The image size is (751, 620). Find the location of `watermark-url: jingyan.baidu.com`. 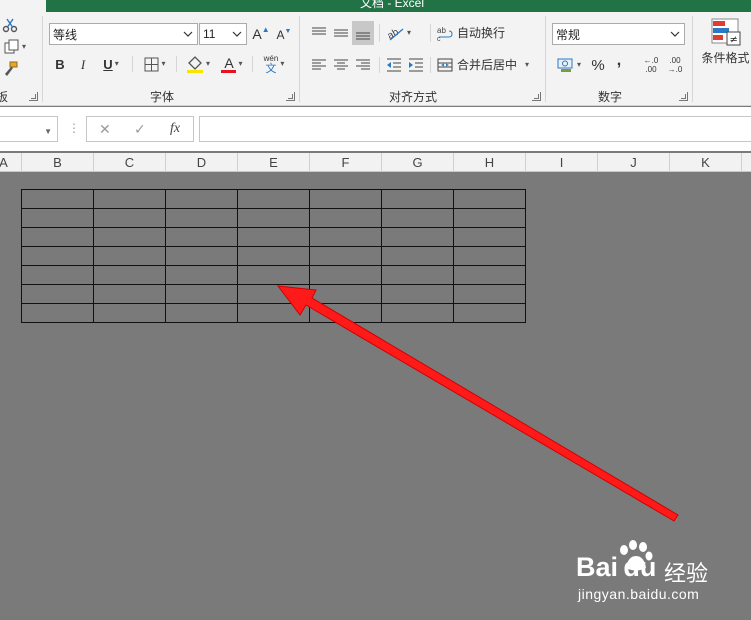

watermark-url: jingyan.baidu.com is located at coordinates (639, 594).